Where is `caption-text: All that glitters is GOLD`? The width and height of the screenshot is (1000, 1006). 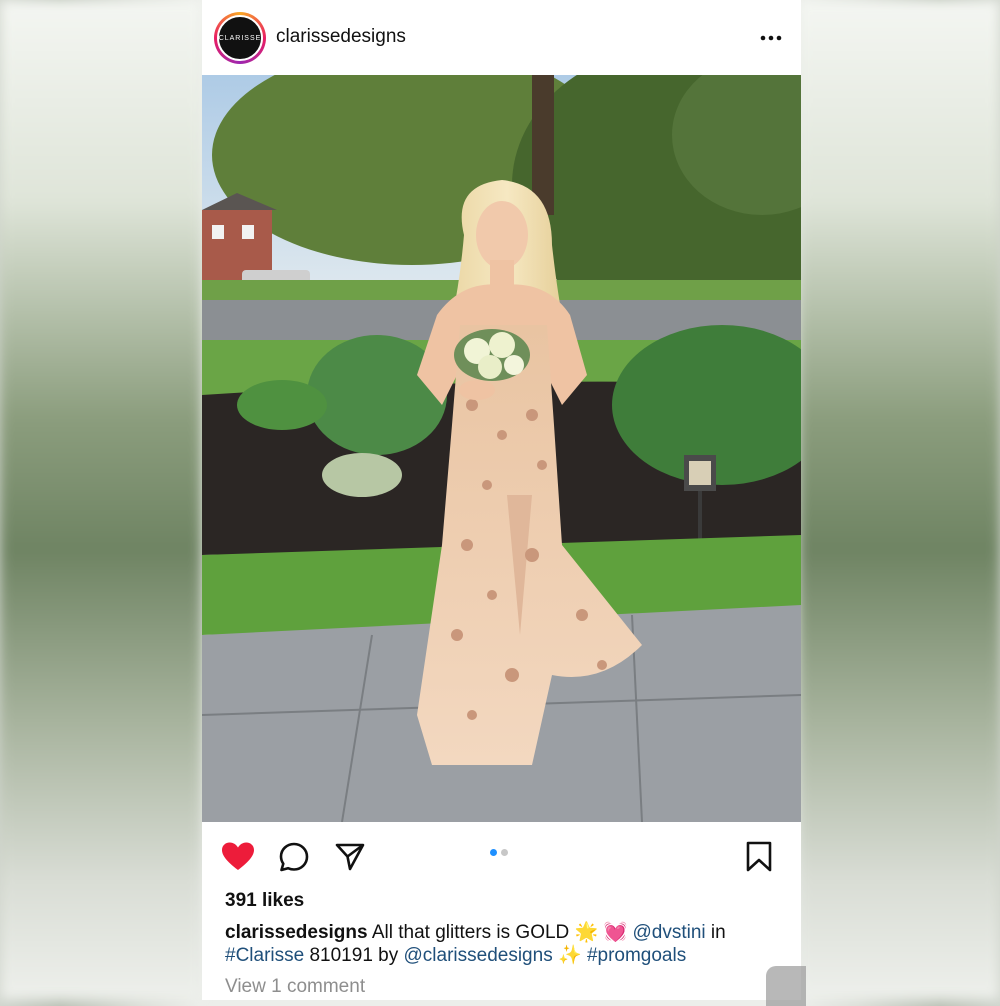 caption-text: All that glitters is GOLD is located at coordinates (470, 932).